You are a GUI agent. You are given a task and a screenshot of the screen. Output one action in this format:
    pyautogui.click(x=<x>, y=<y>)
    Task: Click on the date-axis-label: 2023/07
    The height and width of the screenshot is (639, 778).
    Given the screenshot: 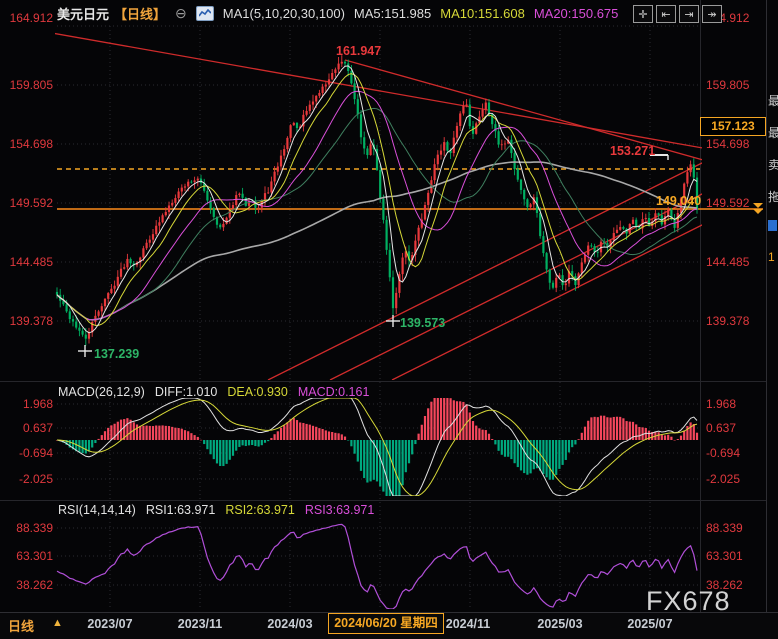 What is the action you would take?
    pyautogui.click(x=110, y=624)
    